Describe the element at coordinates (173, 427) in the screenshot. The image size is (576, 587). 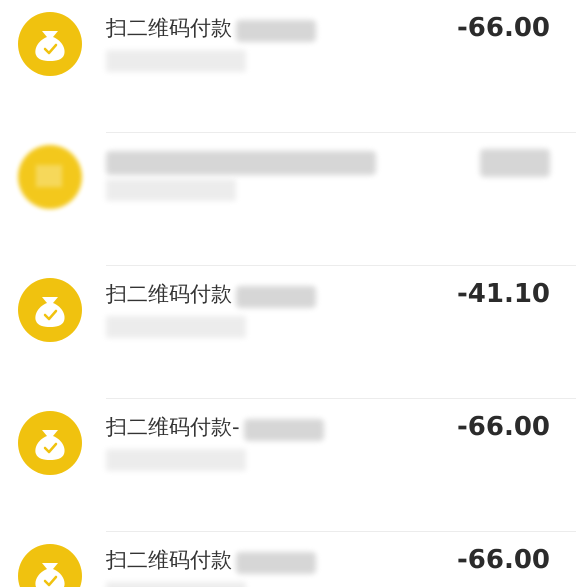
I see `transaction-title: 扫二维码付款-` at that location.